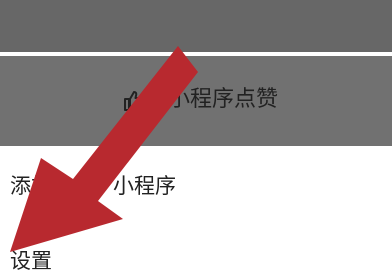  What do you see at coordinates (212, 99) in the screenshot?
I see `like-mini-program-label: 该小程序点赞` at bounding box center [212, 99].